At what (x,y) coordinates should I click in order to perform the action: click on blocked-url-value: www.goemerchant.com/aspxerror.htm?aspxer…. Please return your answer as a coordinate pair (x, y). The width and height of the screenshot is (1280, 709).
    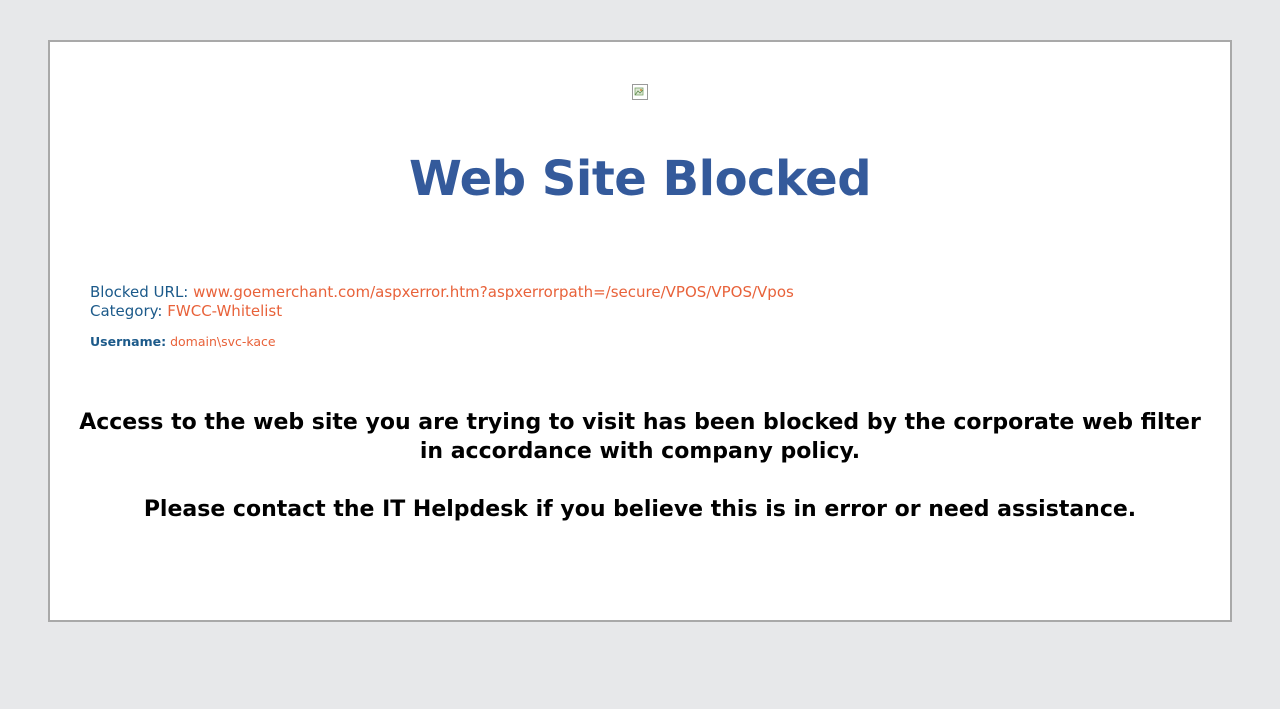
    Looking at the image, I should click on (493, 292).